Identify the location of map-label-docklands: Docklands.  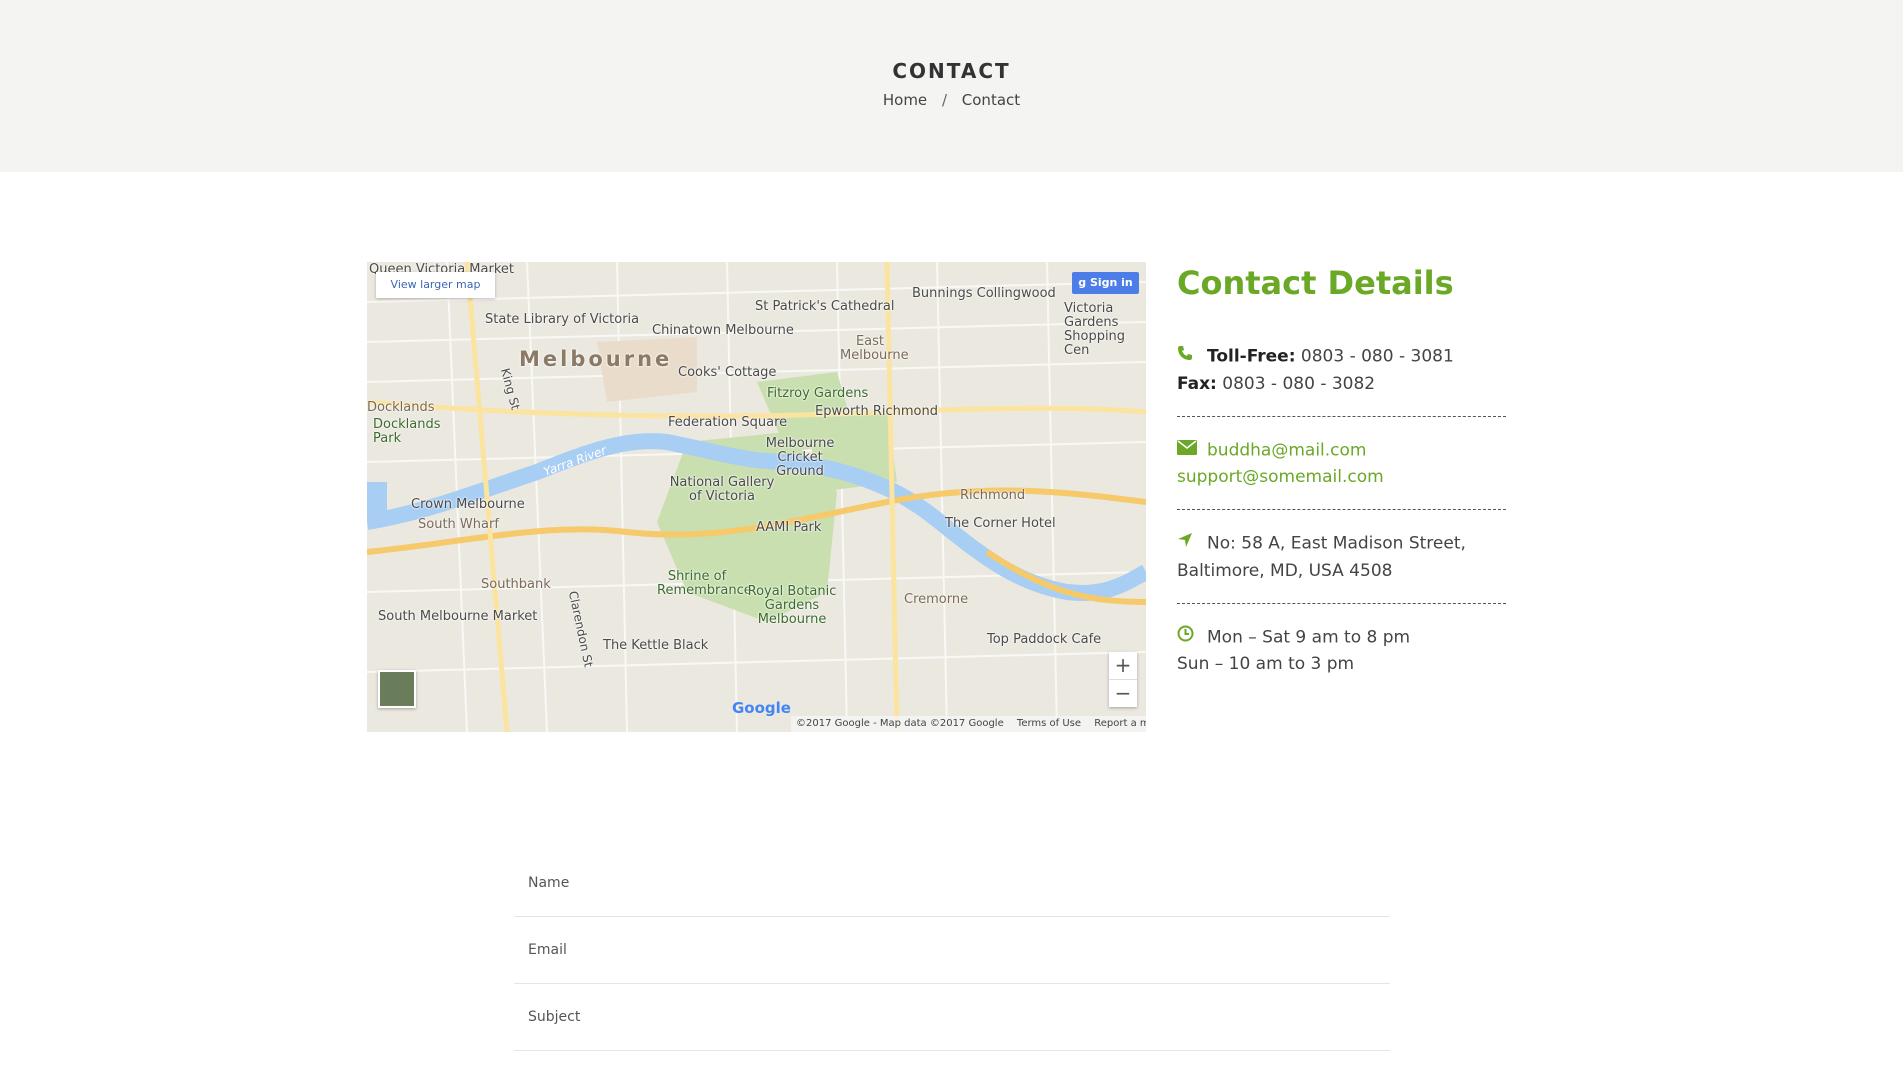
(401, 407).